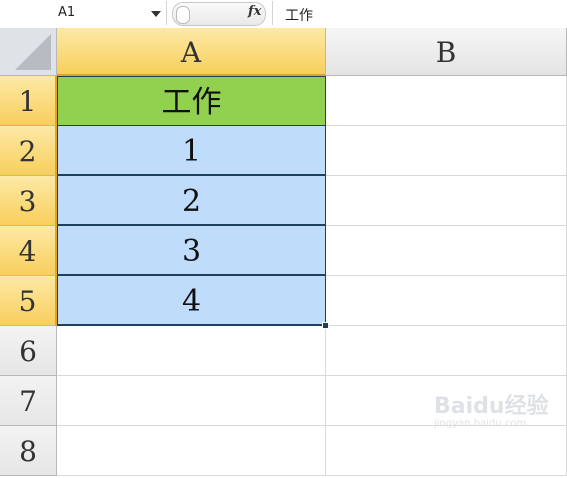 The image size is (567, 478). I want to click on row-header-1: 1, so click(28, 101).